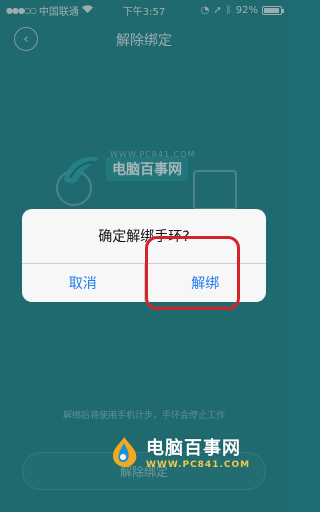 Image resolution: width=320 pixels, height=512 pixels. Describe the element at coordinates (193, 448) in the screenshot. I see `watermark-bottom-name: 电脑百事网` at that location.